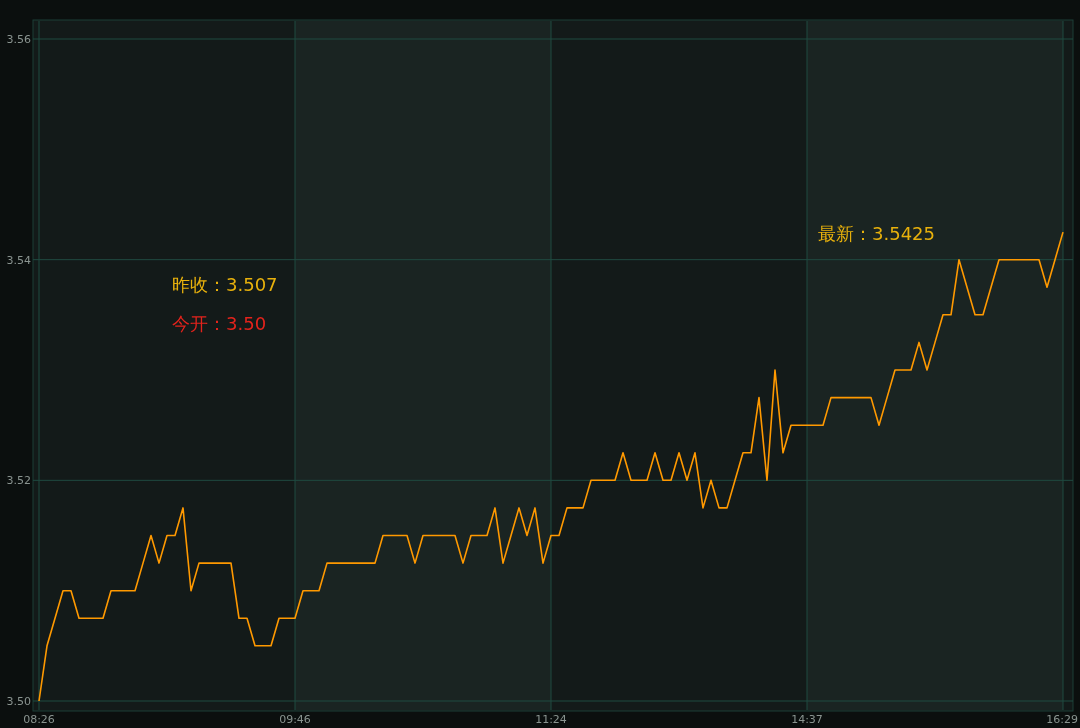 The width and height of the screenshot is (1080, 728). What do you see at coordinates (807, 719) in the screenshot?
I see `x-axis-label: 14:37` at bounding box center [807, 719].